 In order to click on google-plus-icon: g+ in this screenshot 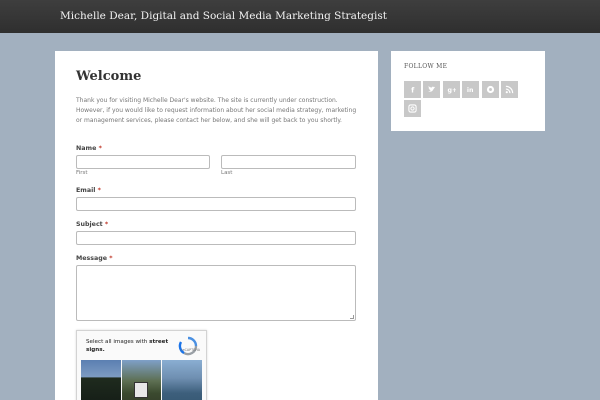, I will do `click(451, 89)`.